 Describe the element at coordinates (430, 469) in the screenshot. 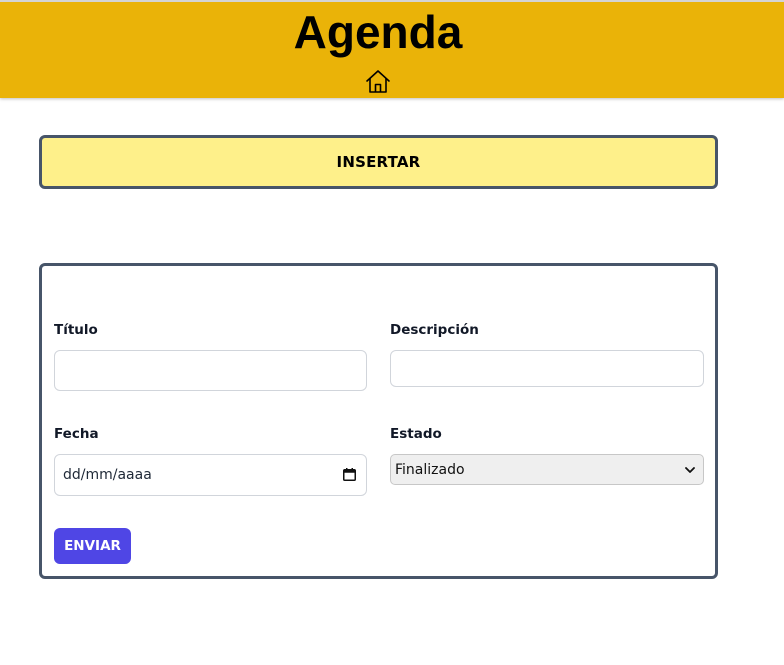

I see `estado-selected-value: Finalizado` at that location.